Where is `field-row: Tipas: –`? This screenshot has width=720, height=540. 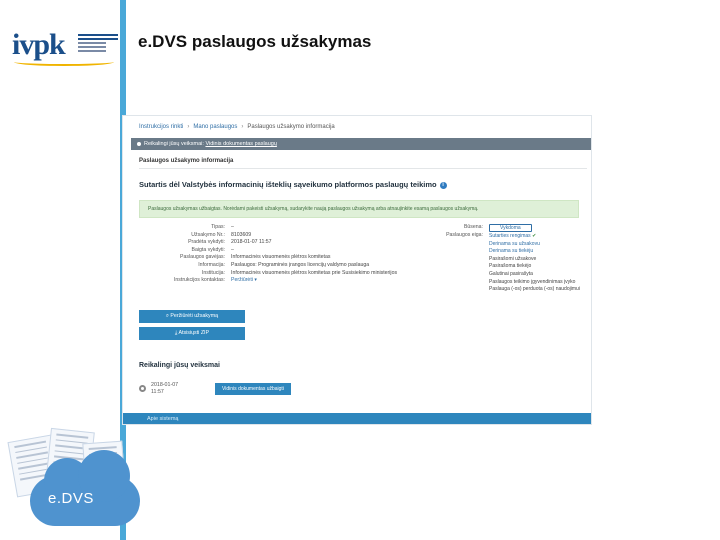 field-row: Tipas: – is located at coordinates (289, 228).